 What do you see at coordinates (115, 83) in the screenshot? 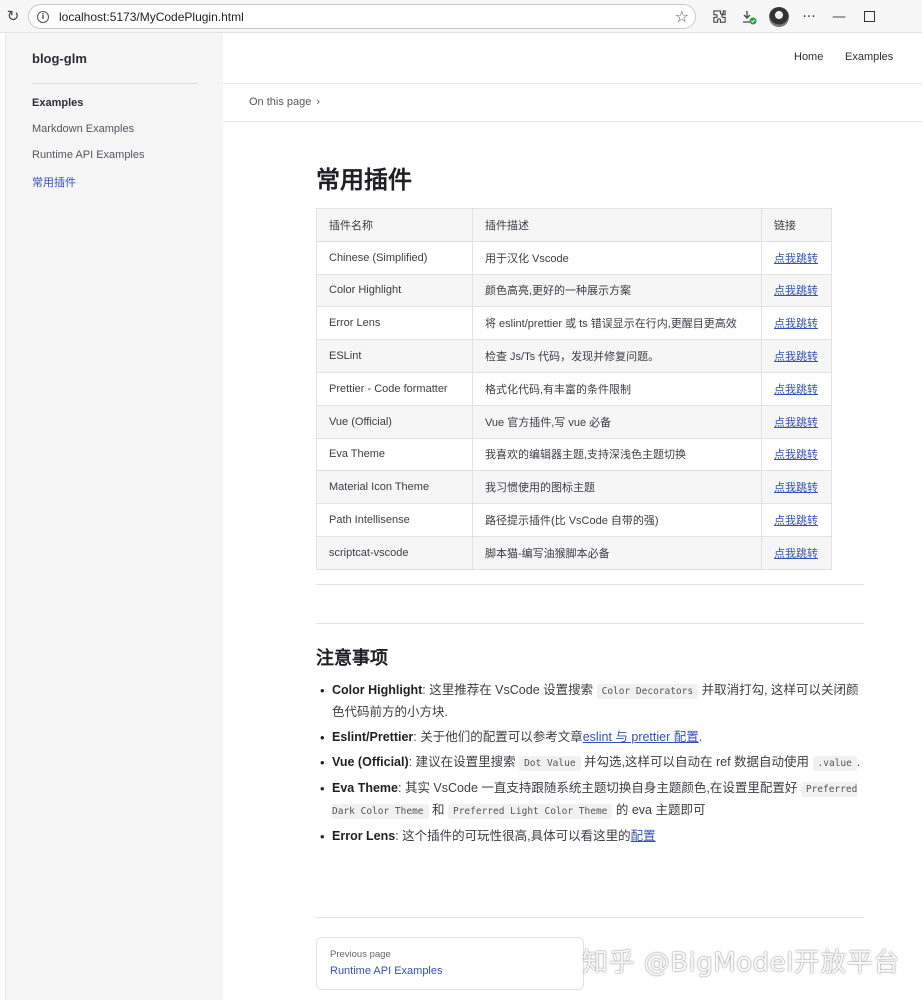
I see `sidebar-divider` at bounding box center [115, 83].